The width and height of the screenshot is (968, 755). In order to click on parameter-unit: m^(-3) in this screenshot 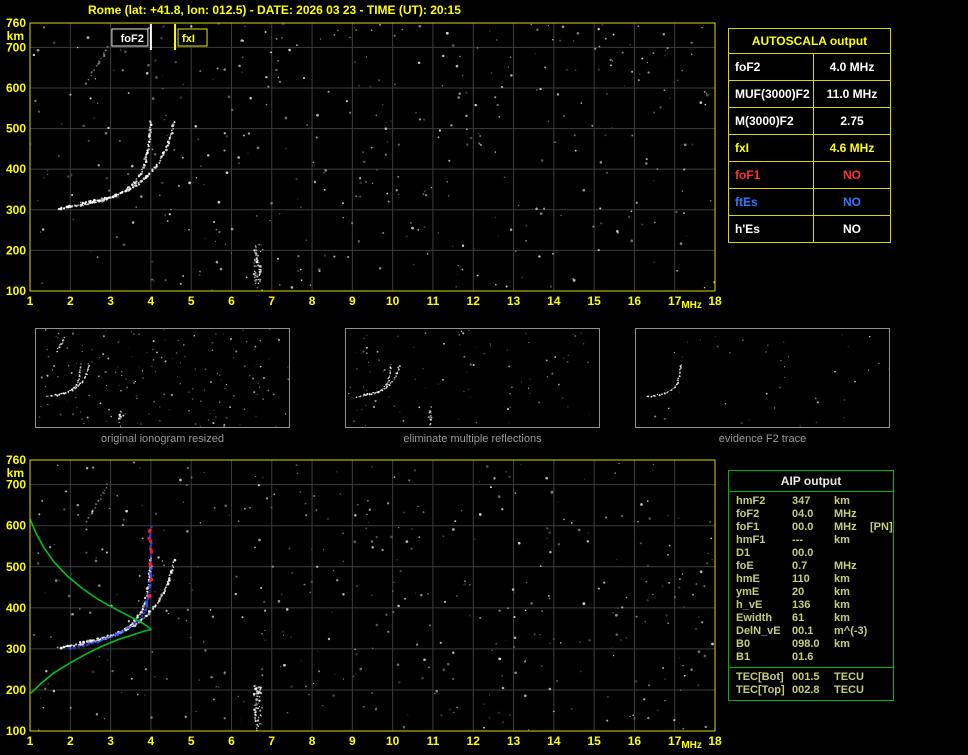, I will do `click(851, 631)`.